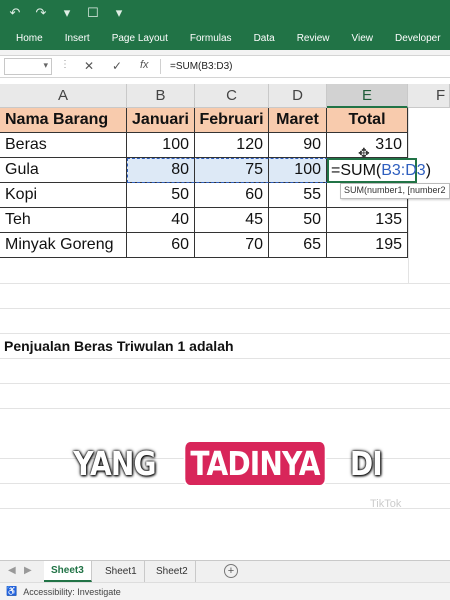 The image size is (450, 600). I want to click on function-tooltip-text: SUM(number1, [number2, so click(395, 190).